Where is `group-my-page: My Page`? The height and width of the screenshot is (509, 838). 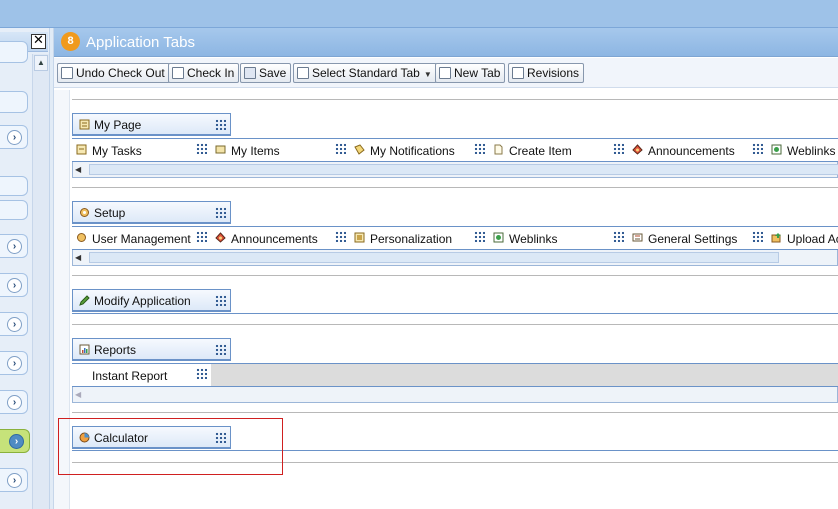
group-my-page: My Page is located at coordinates (151, 124).